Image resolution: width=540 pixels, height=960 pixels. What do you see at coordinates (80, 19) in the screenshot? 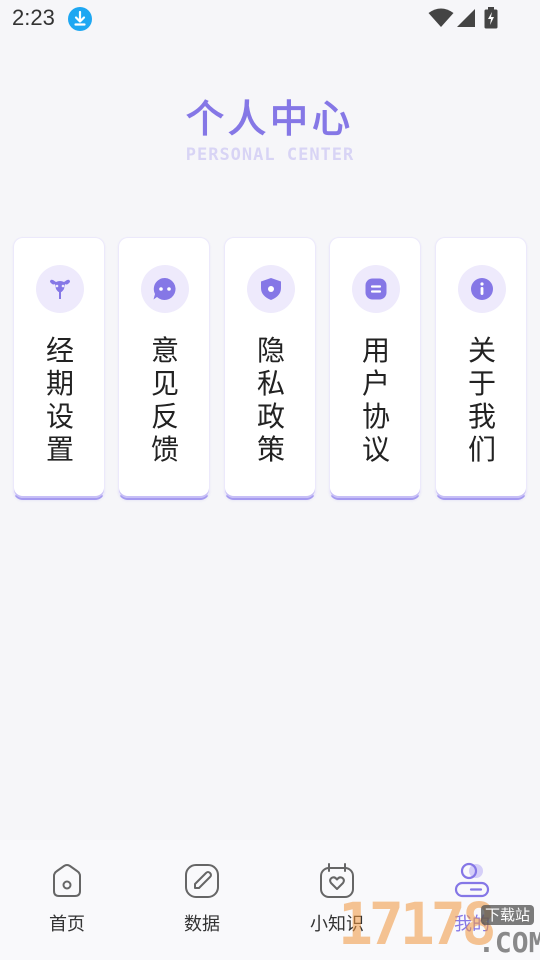
I see `download-icon` at bounding box center [80, 19].